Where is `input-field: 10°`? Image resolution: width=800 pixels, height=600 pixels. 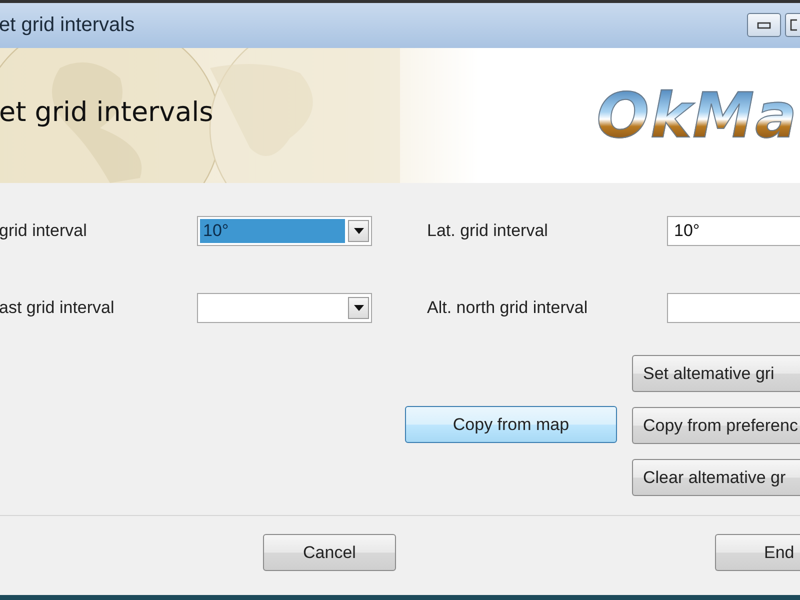 input-field: 10° is located at coordinates (733, 231).